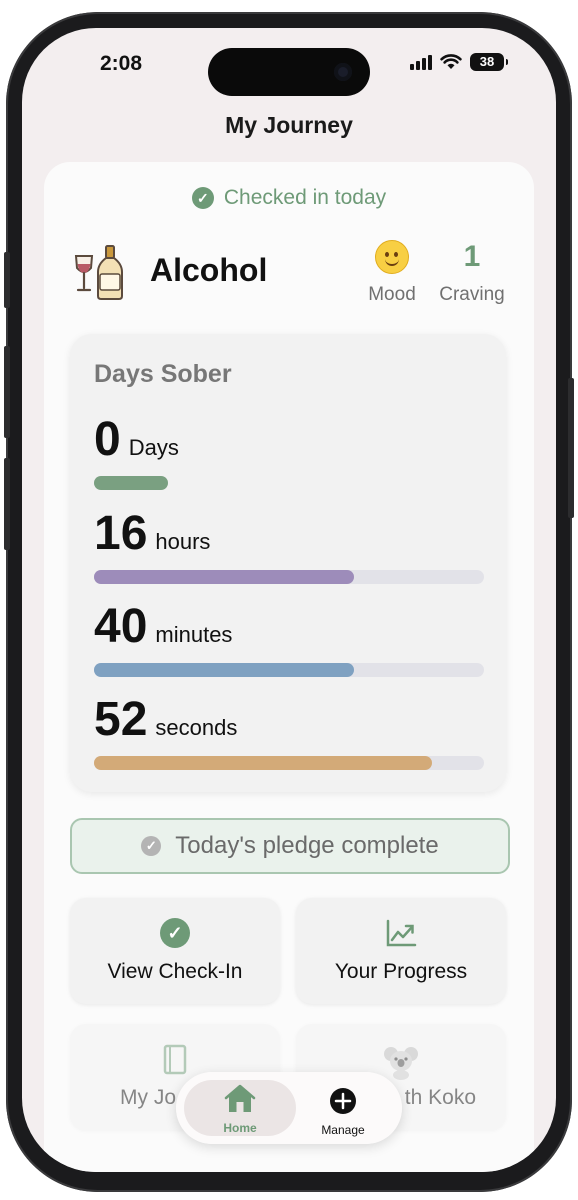  What do you see at coordinates (472, 256) in the screenshot?
I see `craving-value: 1` at bounding box center [472, 256].